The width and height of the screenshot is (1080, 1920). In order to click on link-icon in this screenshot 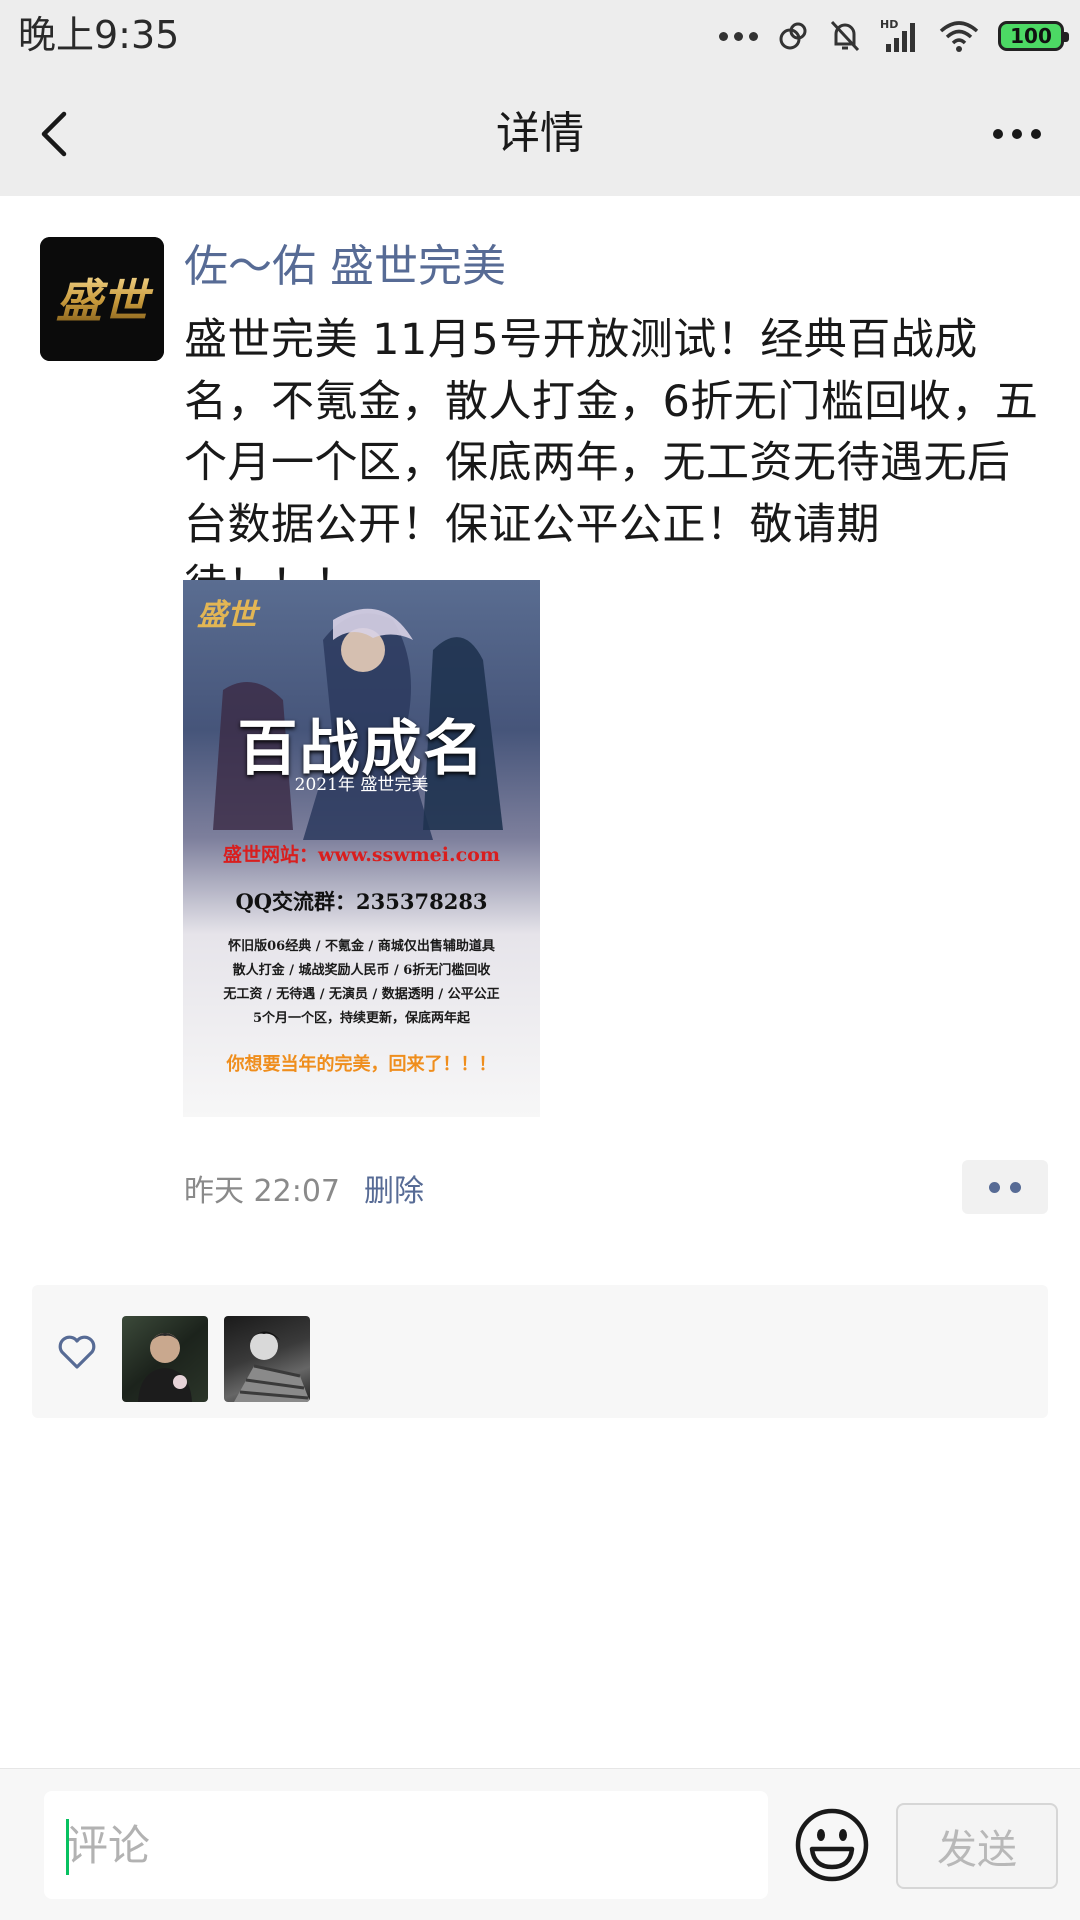, I will do `click(793, 36)`.